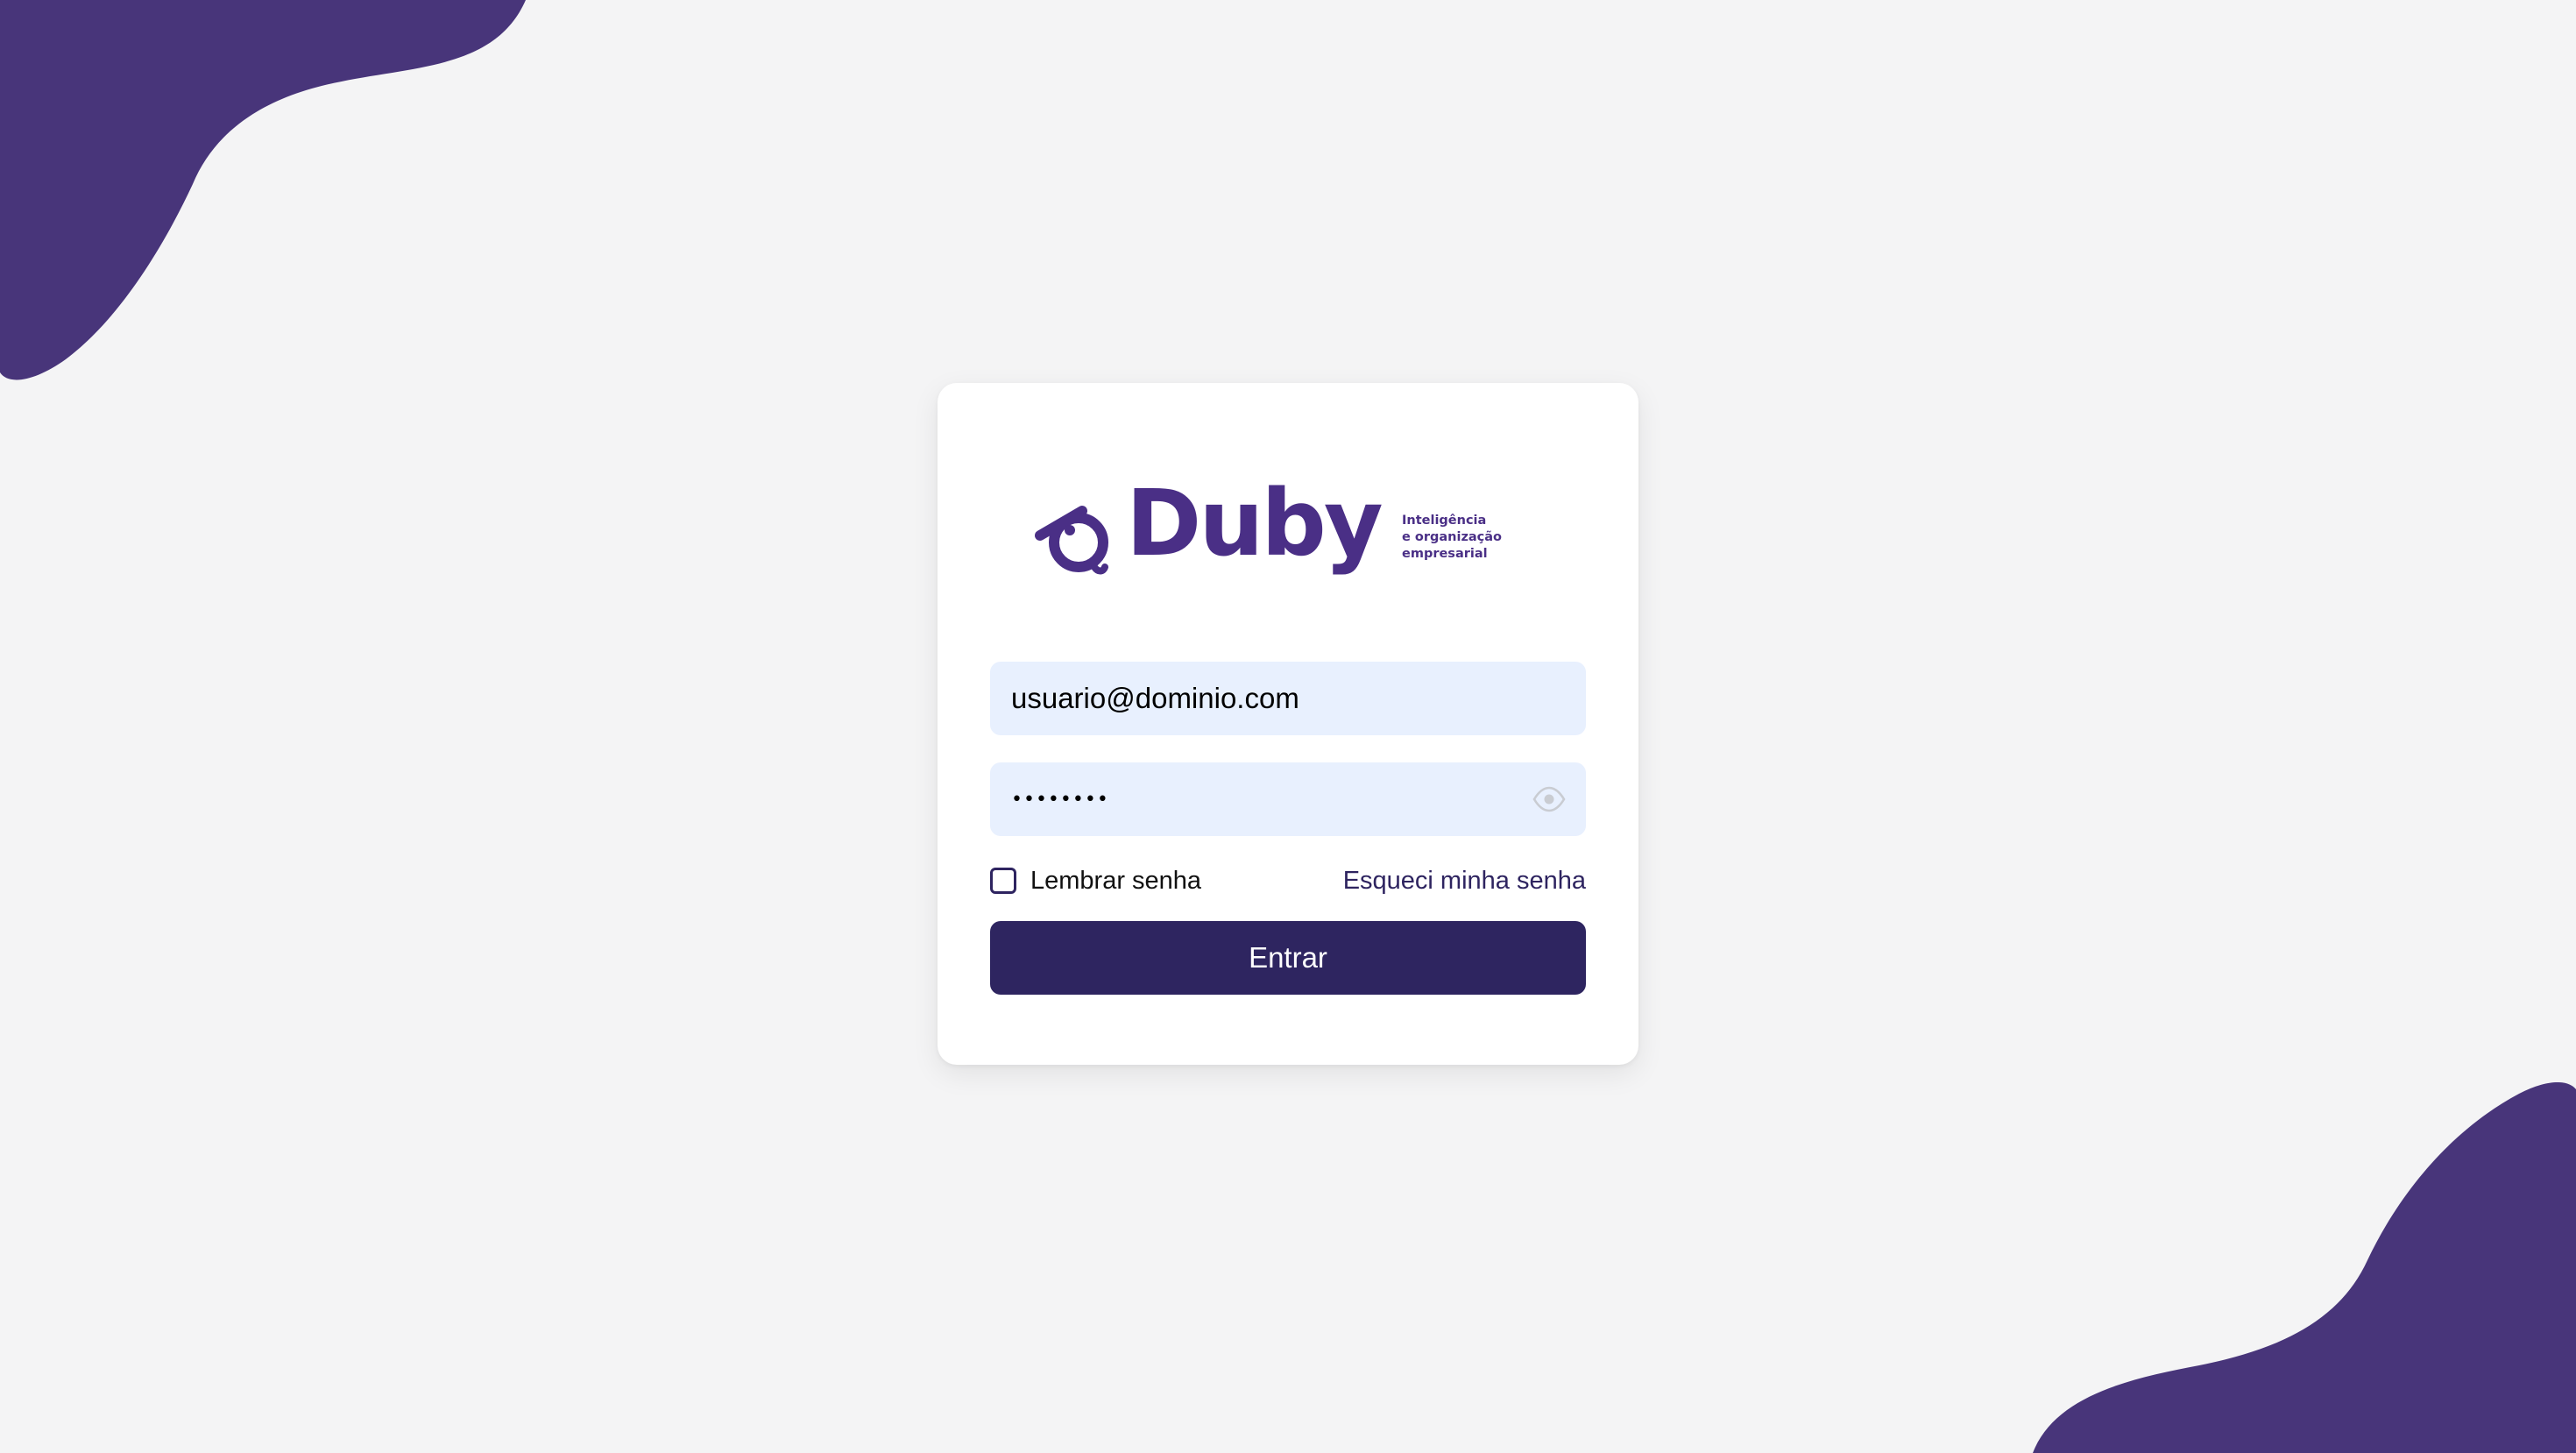 The width and height of the screenshot is (2576, 1453). I want to click on password-input, so click(1288, 799).